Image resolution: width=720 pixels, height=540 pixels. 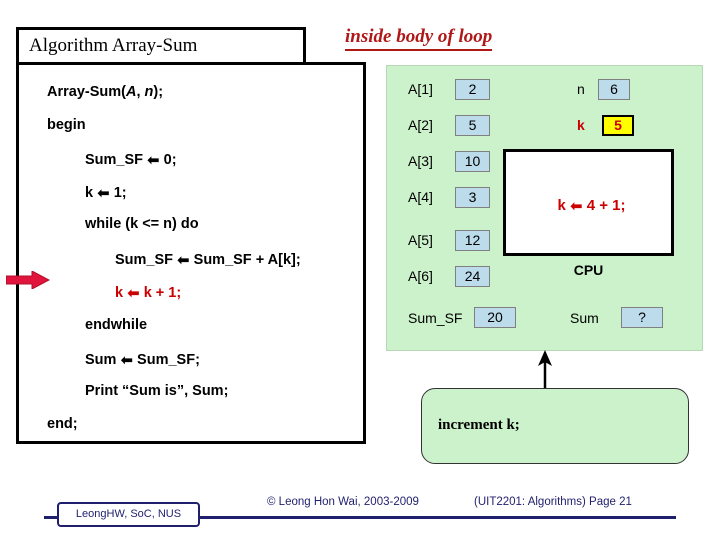 What do you see at coordinates (343, 502) in the screenshot?
I see `footer-copyright: © Leong Hon Wai, 2003-2009` at bounding box center [343, 502].